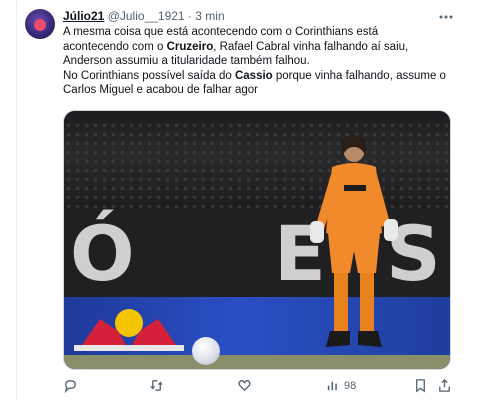 The image size is (480, 400). Describe the element at coordinates (359, 75) in the screenshot. I see `tweet-text-part: porque vinha falhando, assume o` at that location.